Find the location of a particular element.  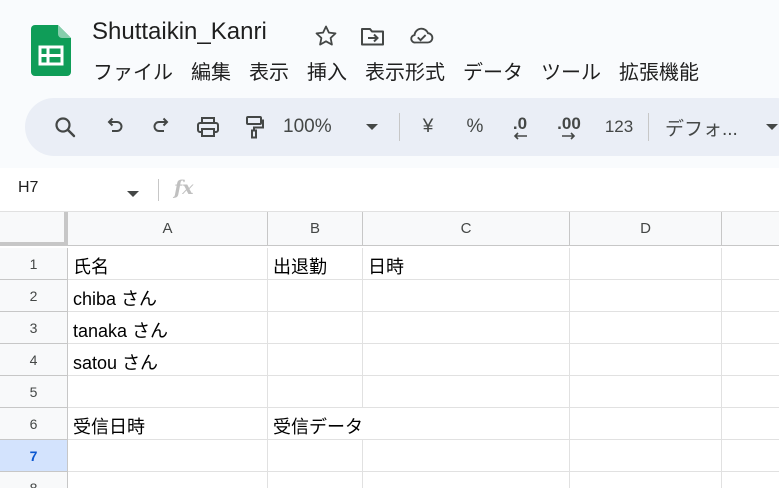

number-format-label: 123 is located at coordinates (619, 126).